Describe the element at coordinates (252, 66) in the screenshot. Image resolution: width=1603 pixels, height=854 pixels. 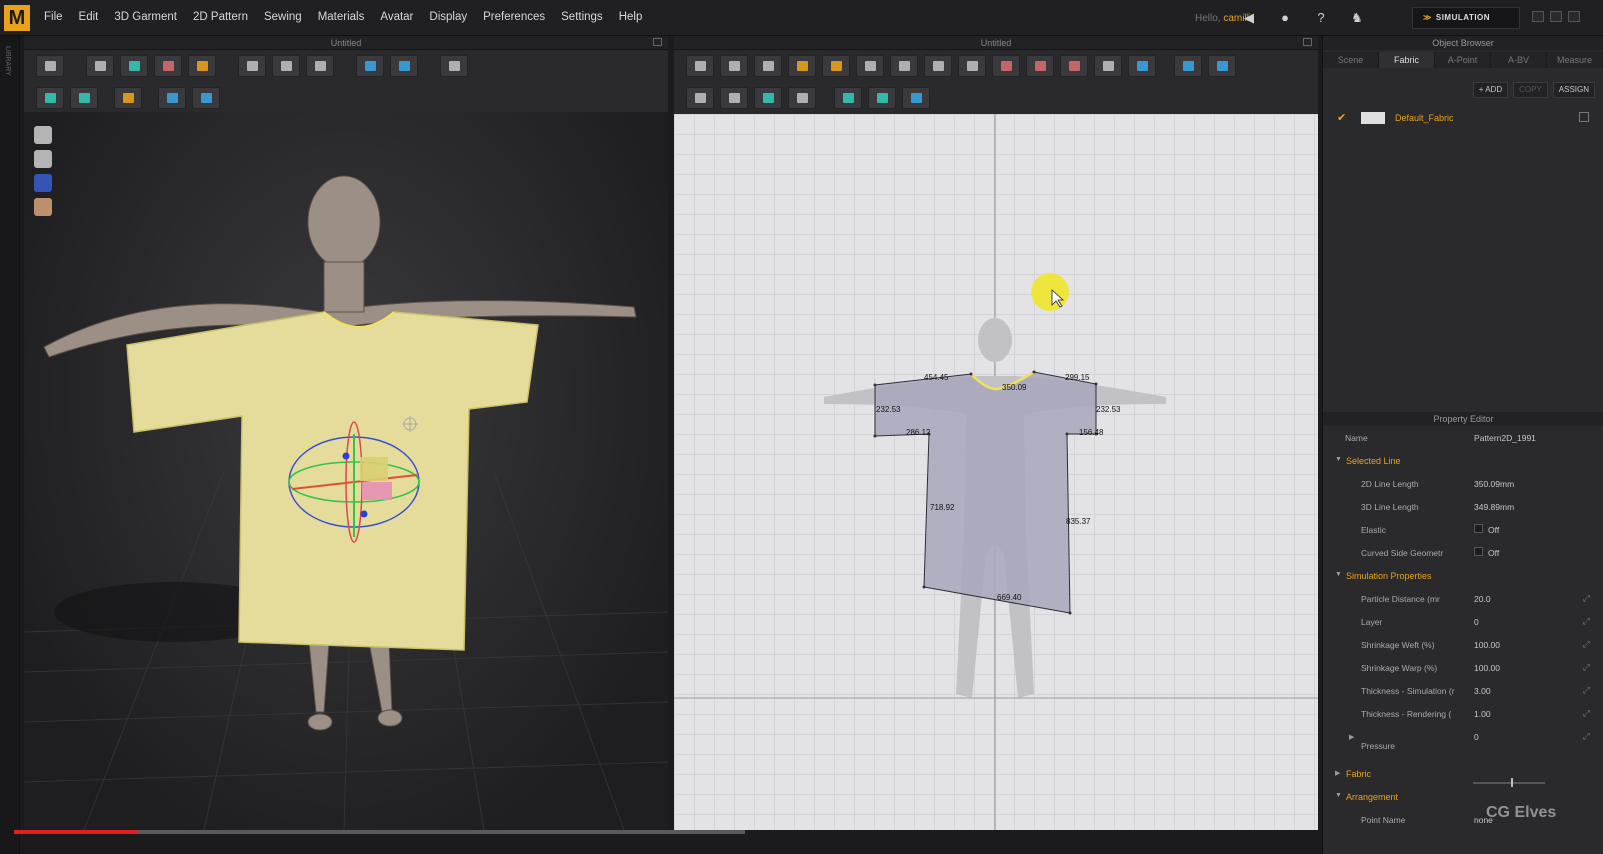
I see `tack-tool-icon` at that location.